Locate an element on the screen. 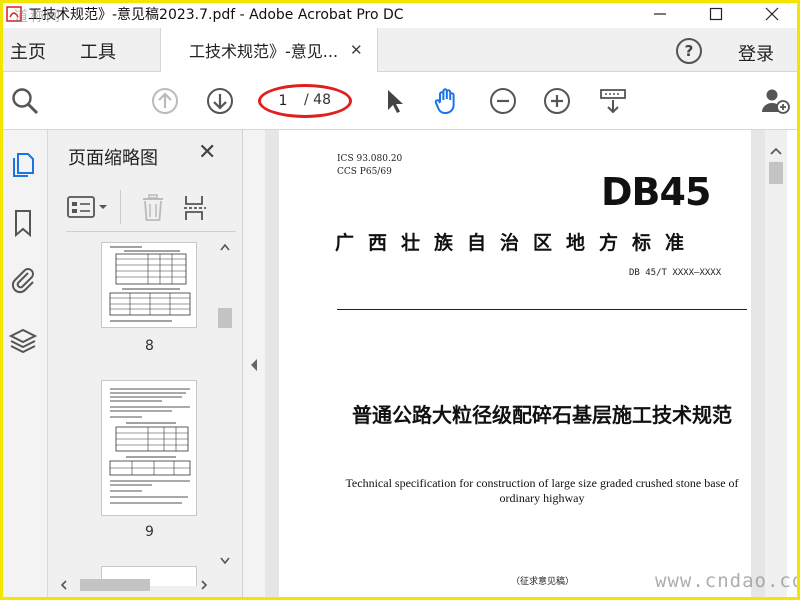 Image resolution: width=800 pixels, height=600 pixels. watermark-bottom: www.cndao.com is located at coordinates (727, 581).